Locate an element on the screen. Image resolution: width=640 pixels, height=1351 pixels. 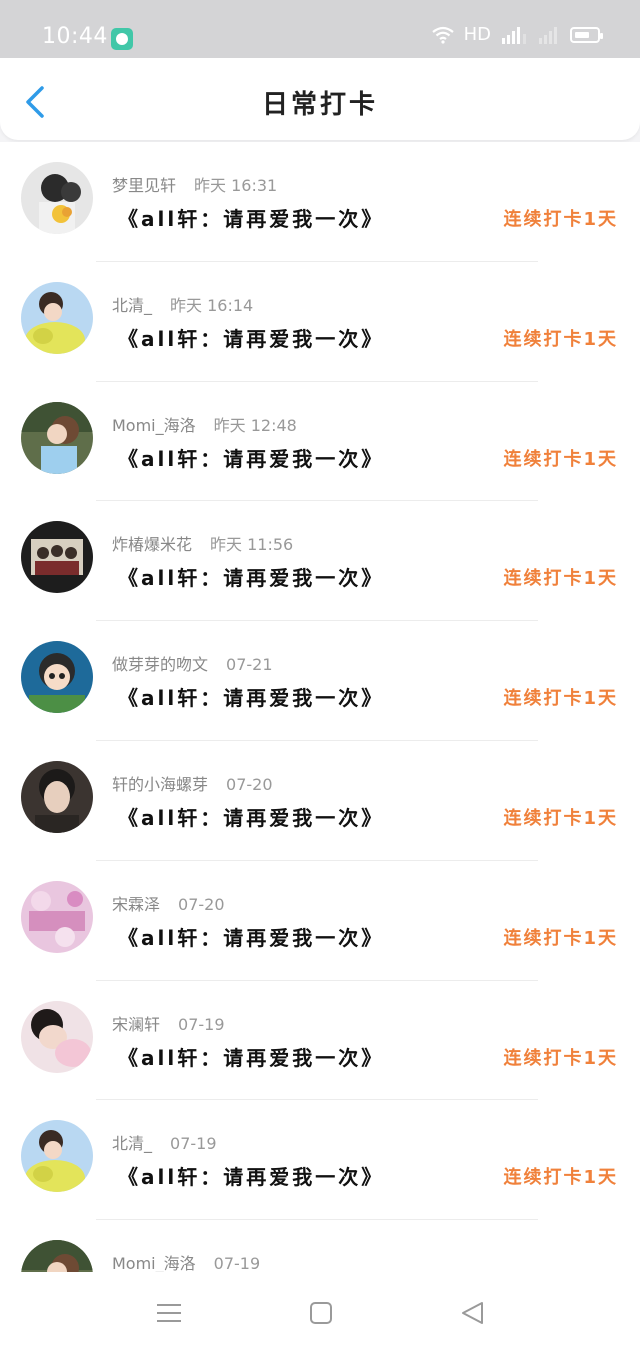
checkin-row: 炸椿爆米花 昨天 11:56 《all轩：请再爱我一次》 连续打卡1天 is located at coordinates (320, 561).